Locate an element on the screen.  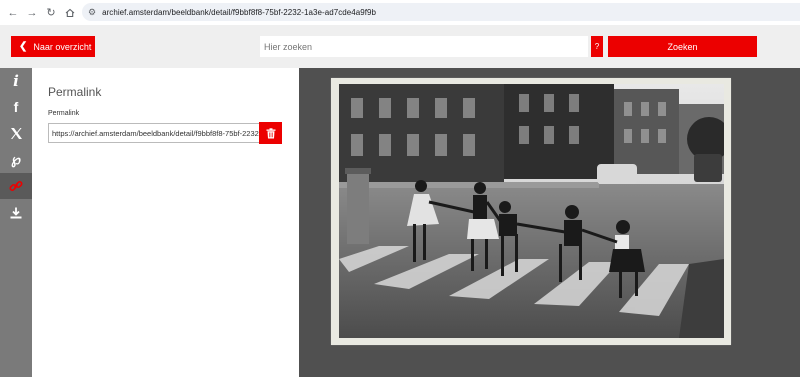
back-to-overview-label: Naar overzicht is located at coordinates (62, 46).